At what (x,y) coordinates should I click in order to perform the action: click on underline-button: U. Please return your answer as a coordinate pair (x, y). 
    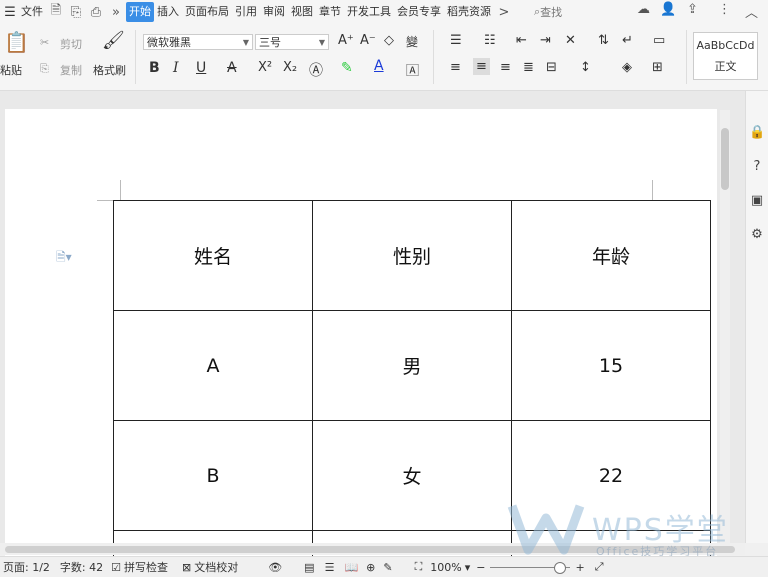
    Looking at the image, I should click on (201, 68).